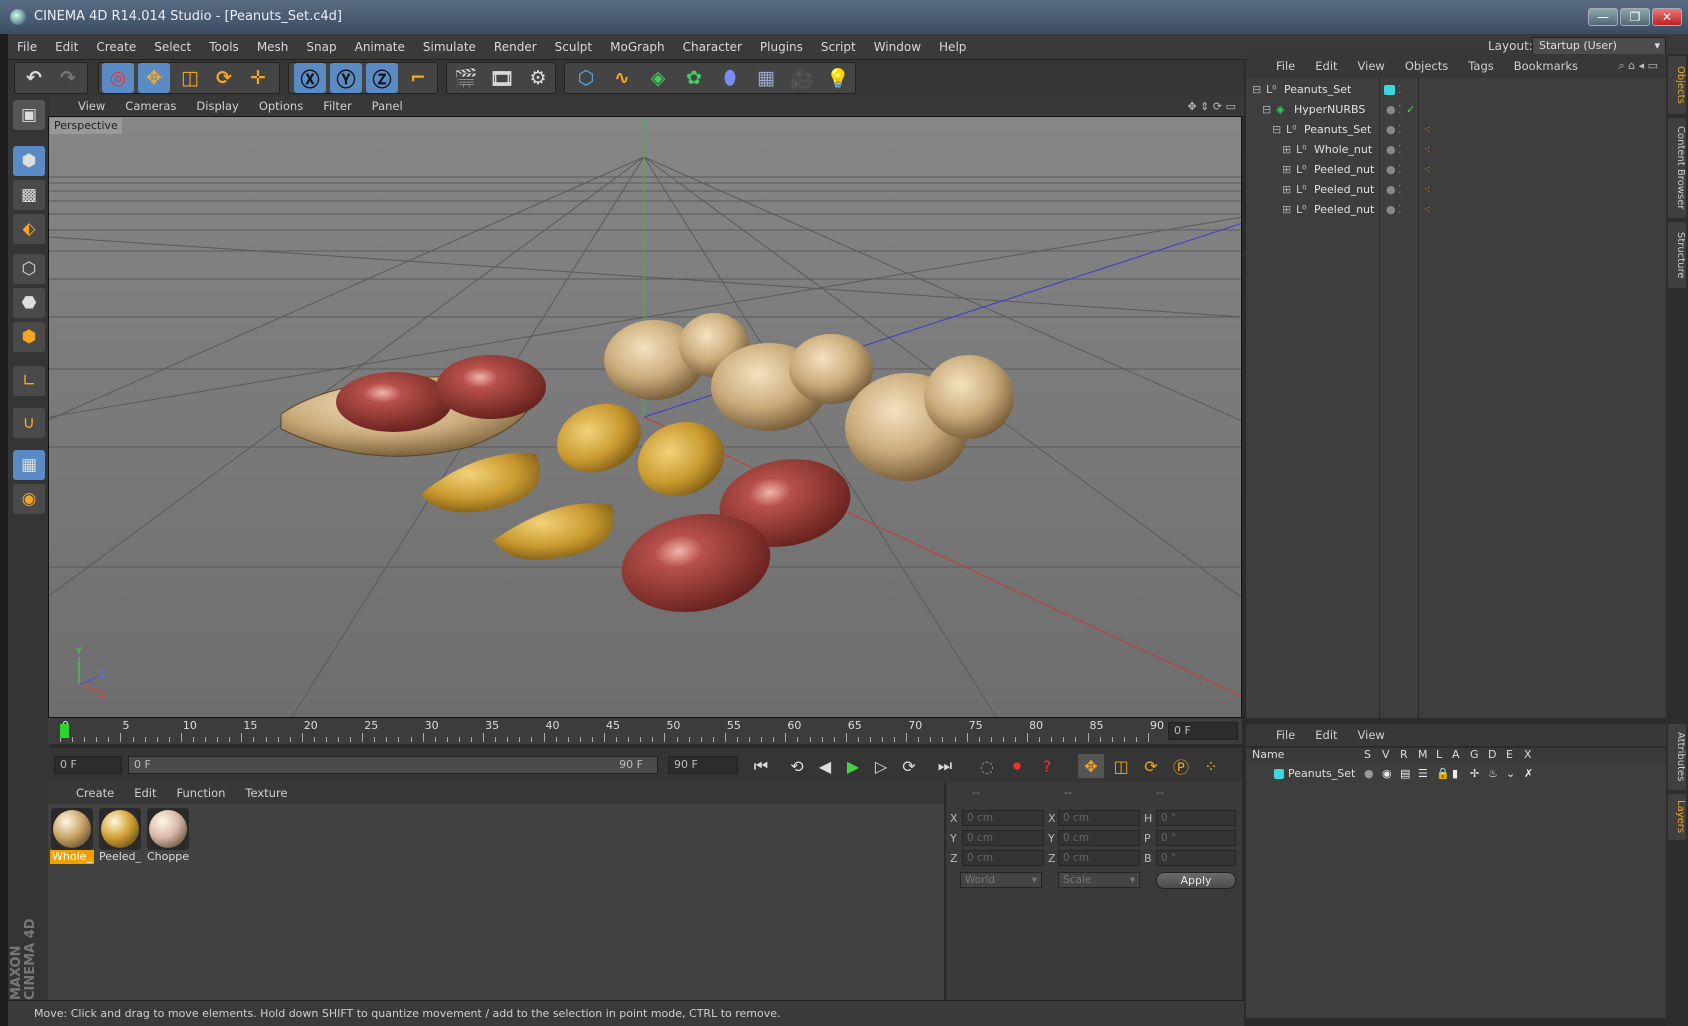  Describe the element at coordinates (29, 115) in the screenshot. I see `make-editable-icon: ▣` at that location.